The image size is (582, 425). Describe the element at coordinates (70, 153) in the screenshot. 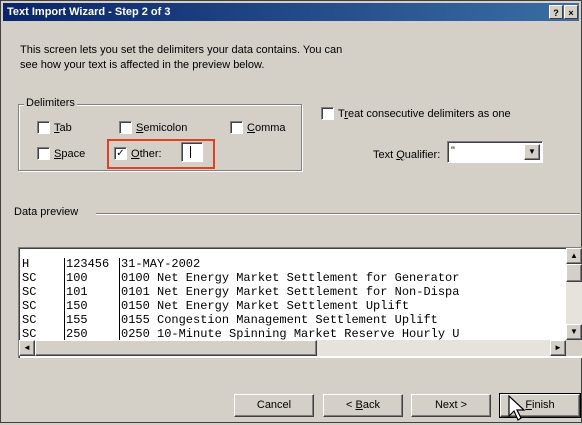

I see `space-checkbox-label: Space` at that location.